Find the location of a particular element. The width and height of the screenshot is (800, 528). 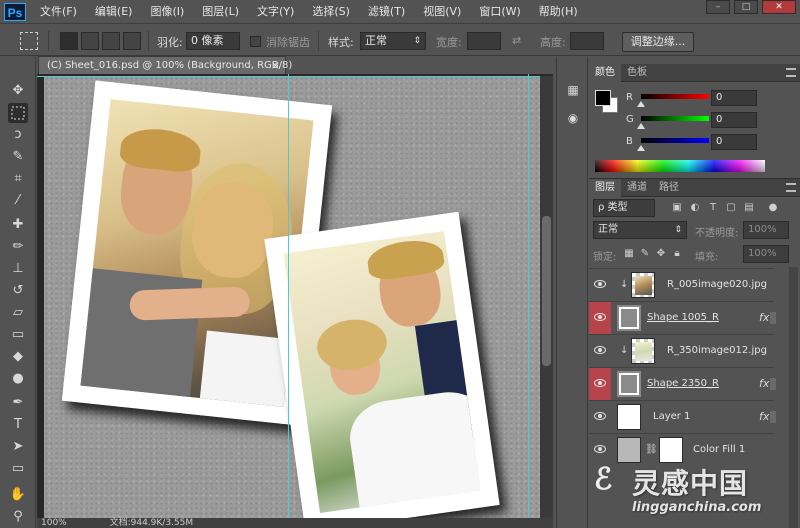

lasso-tool-icon: ↄ is located at coordinates (18, 135).